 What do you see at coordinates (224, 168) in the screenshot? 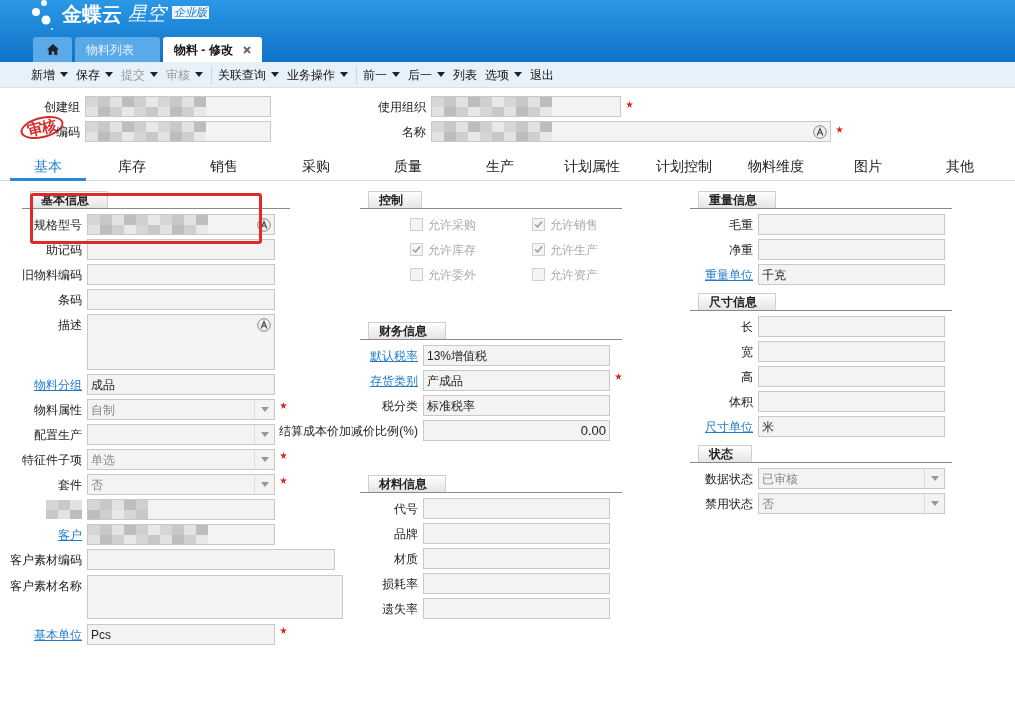
I see `form-tab: 销售` at bounding box center [224, 168].